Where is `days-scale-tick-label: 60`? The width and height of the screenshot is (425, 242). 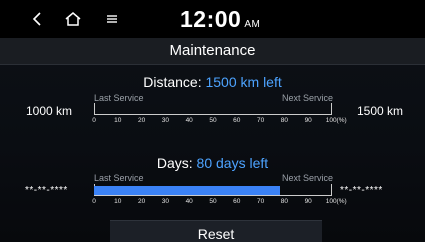
days-scale-tick-label: 60 is located at coordinates (237, 201).